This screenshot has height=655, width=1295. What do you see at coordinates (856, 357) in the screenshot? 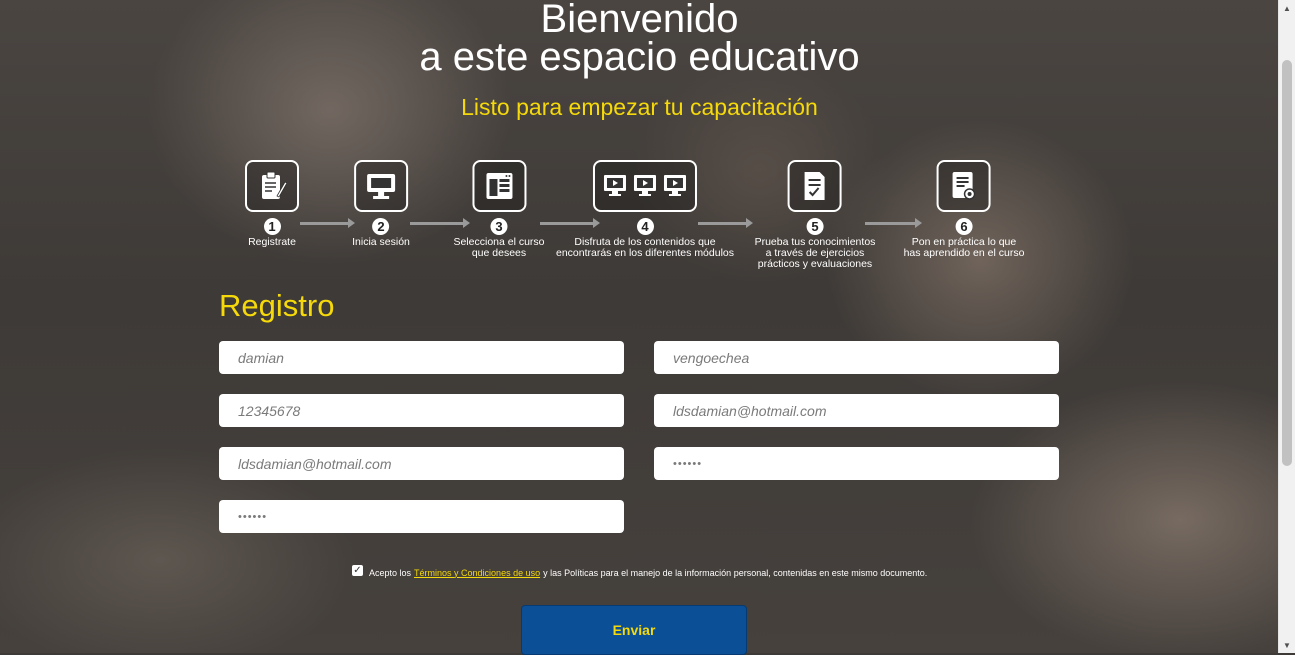
I see `last-name-input: vengoechea` at bounding box center [856, 357].